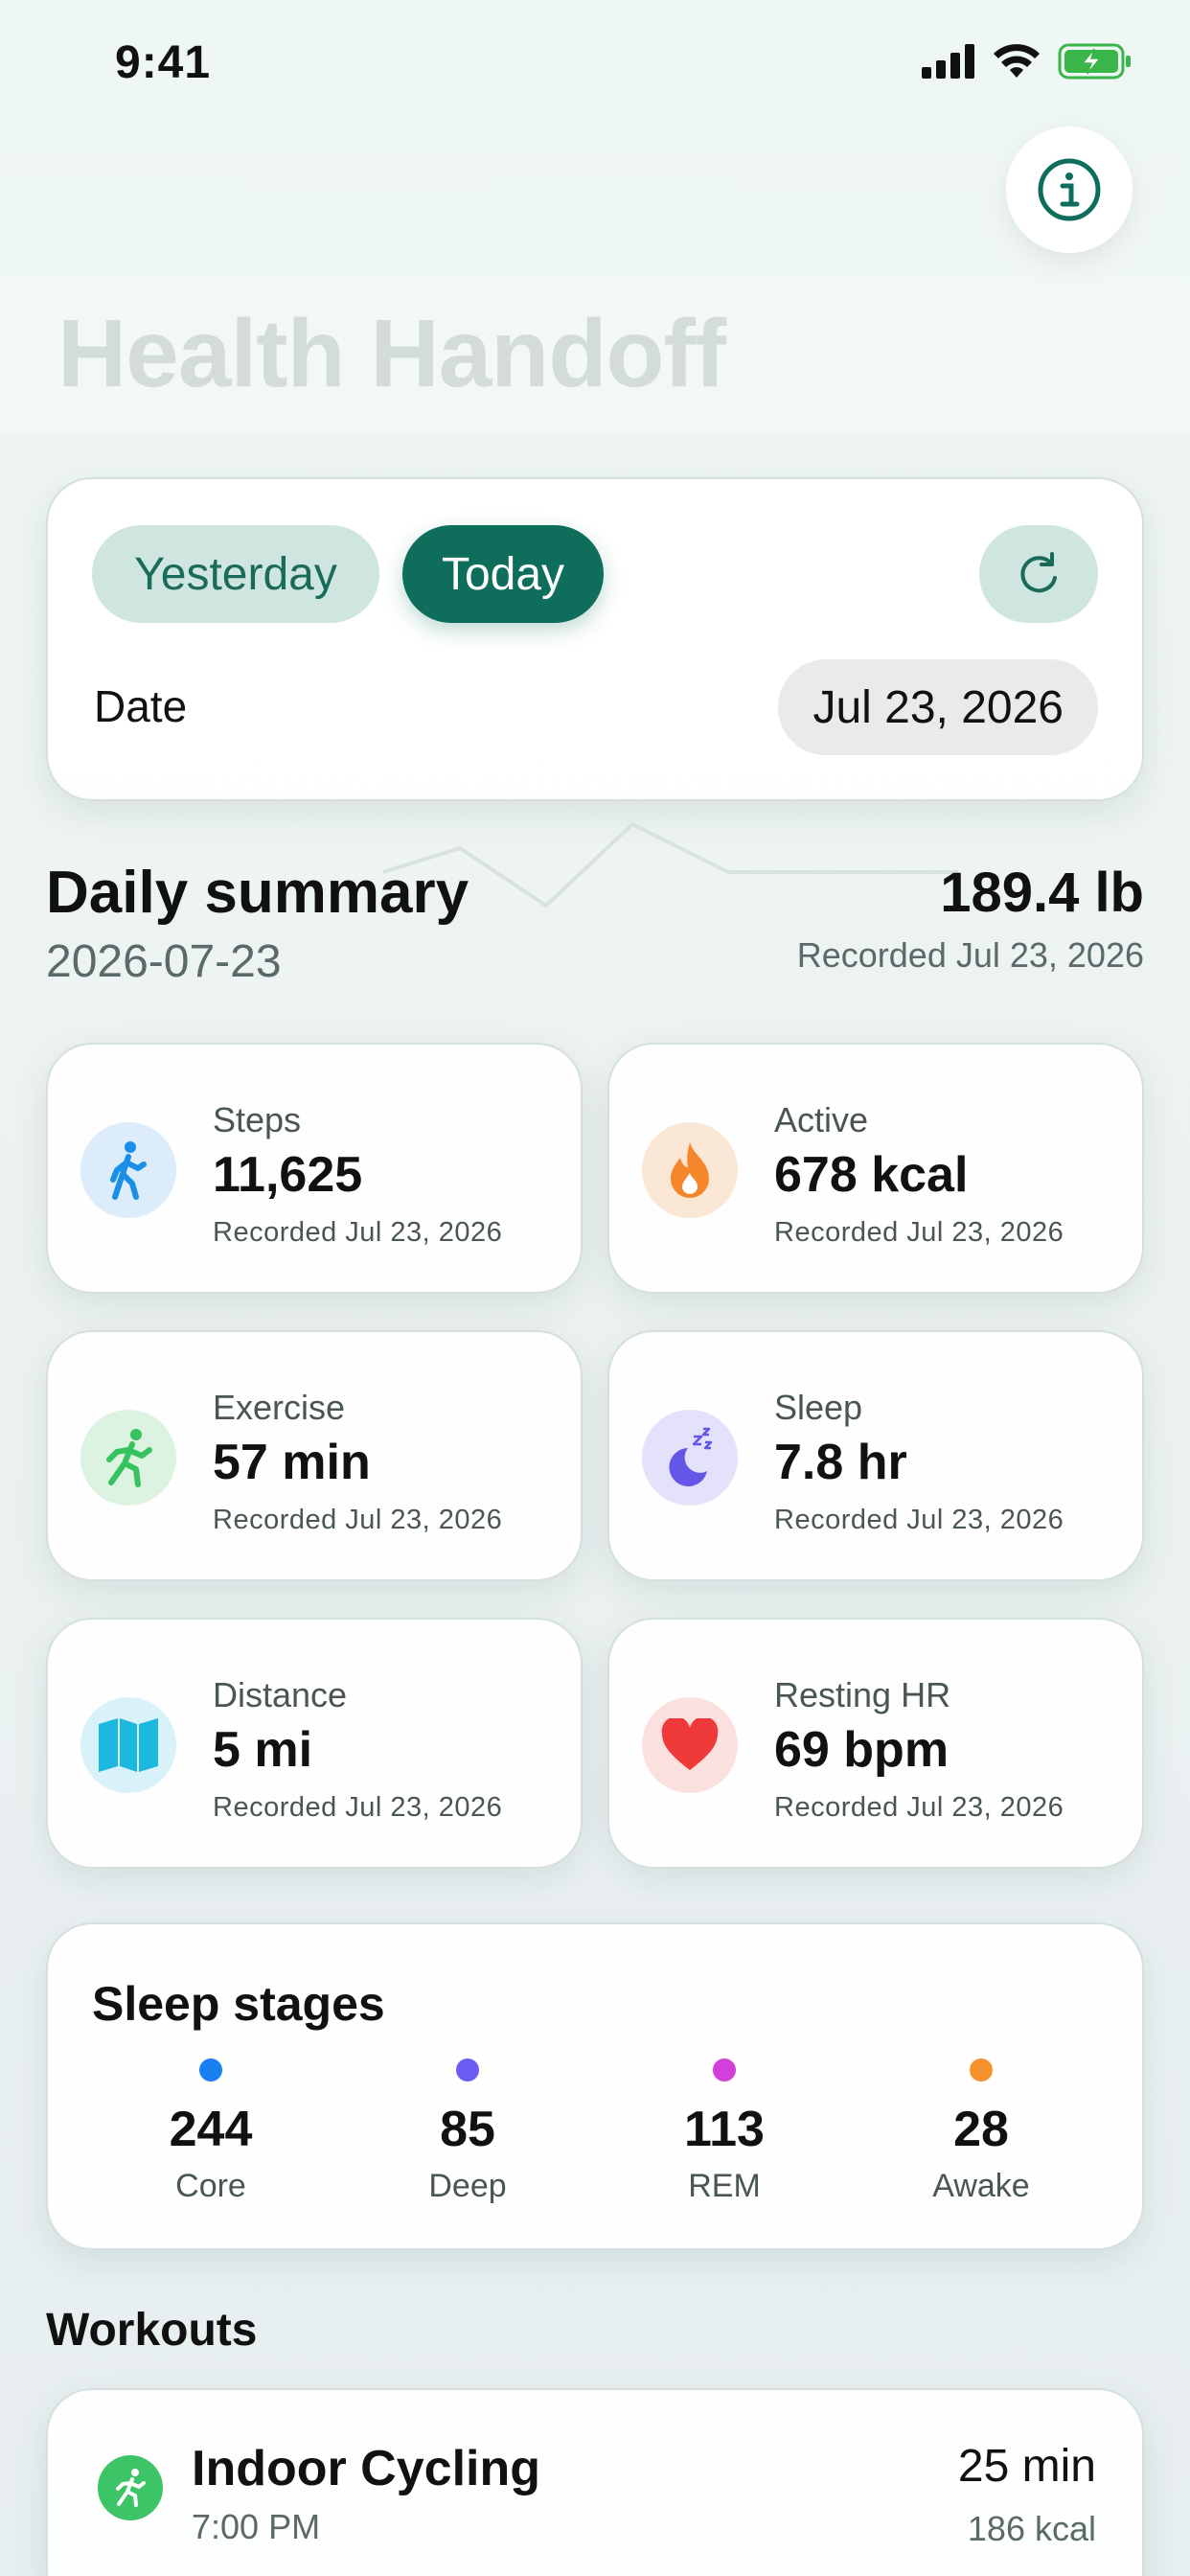 This screenshot has width=1190, height=2576. I want to click on status-bar: 9:41, so click(595, 67).